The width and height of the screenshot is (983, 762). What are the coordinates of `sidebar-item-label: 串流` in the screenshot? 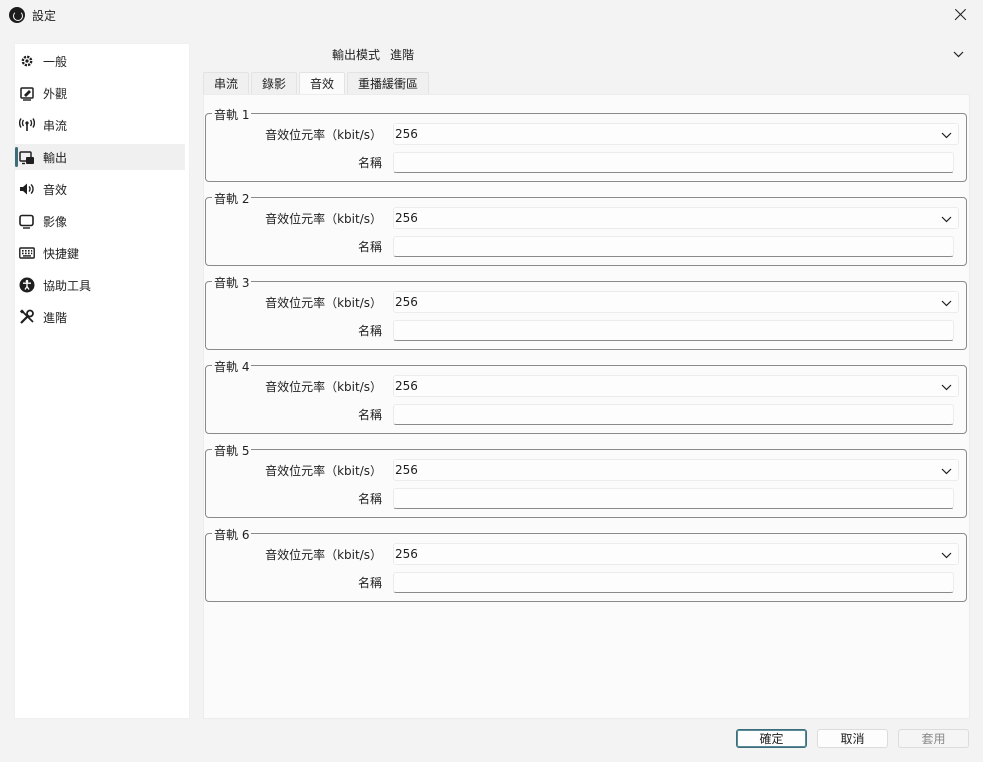 It's located at (55, 125).